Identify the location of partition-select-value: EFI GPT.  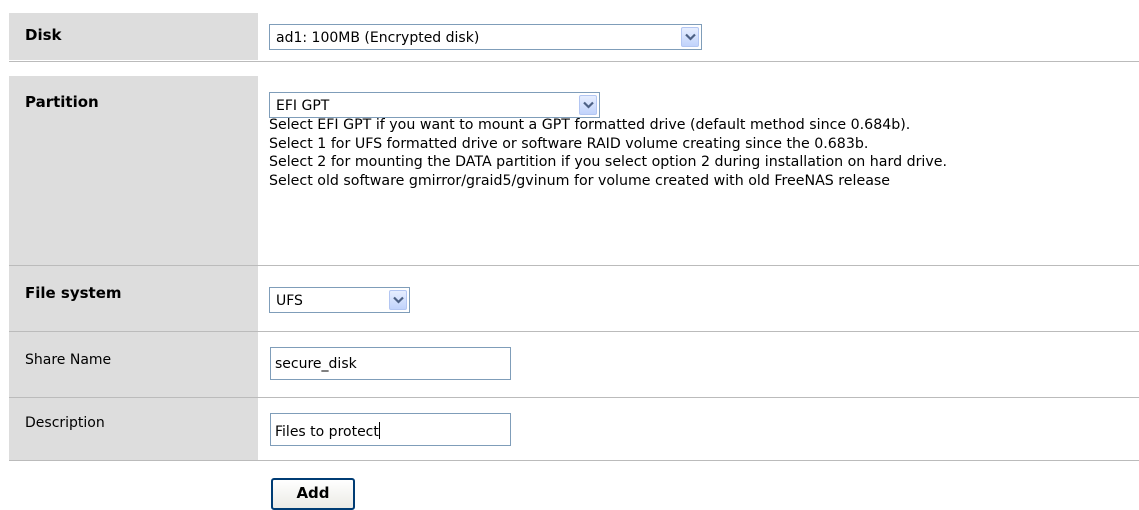
(303, 106).